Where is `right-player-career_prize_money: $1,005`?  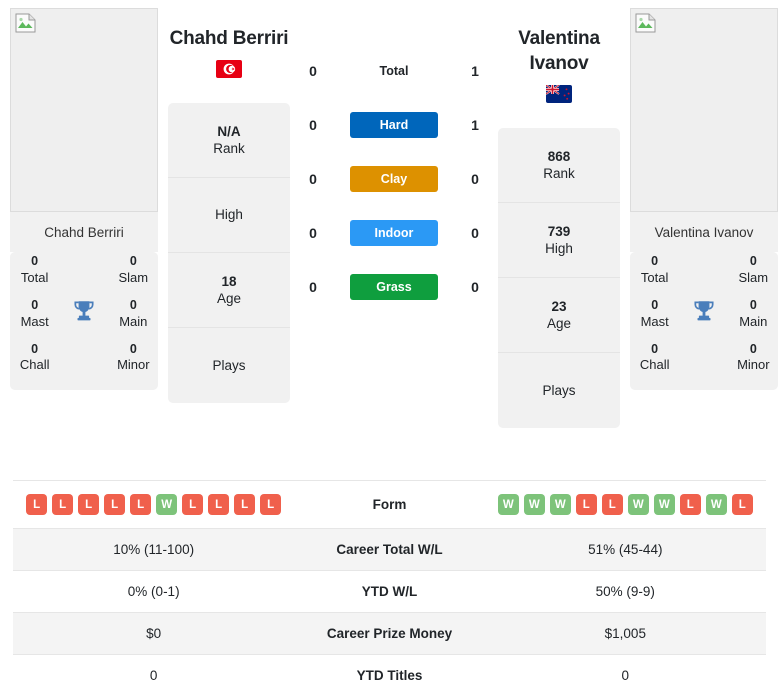 right-player-career_prize_money: $1,005 is located at coordinates (625, 633).